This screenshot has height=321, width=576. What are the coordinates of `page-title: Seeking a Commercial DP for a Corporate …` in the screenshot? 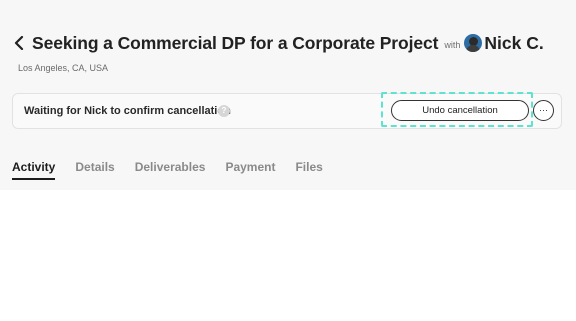 It's located at (235, 42).